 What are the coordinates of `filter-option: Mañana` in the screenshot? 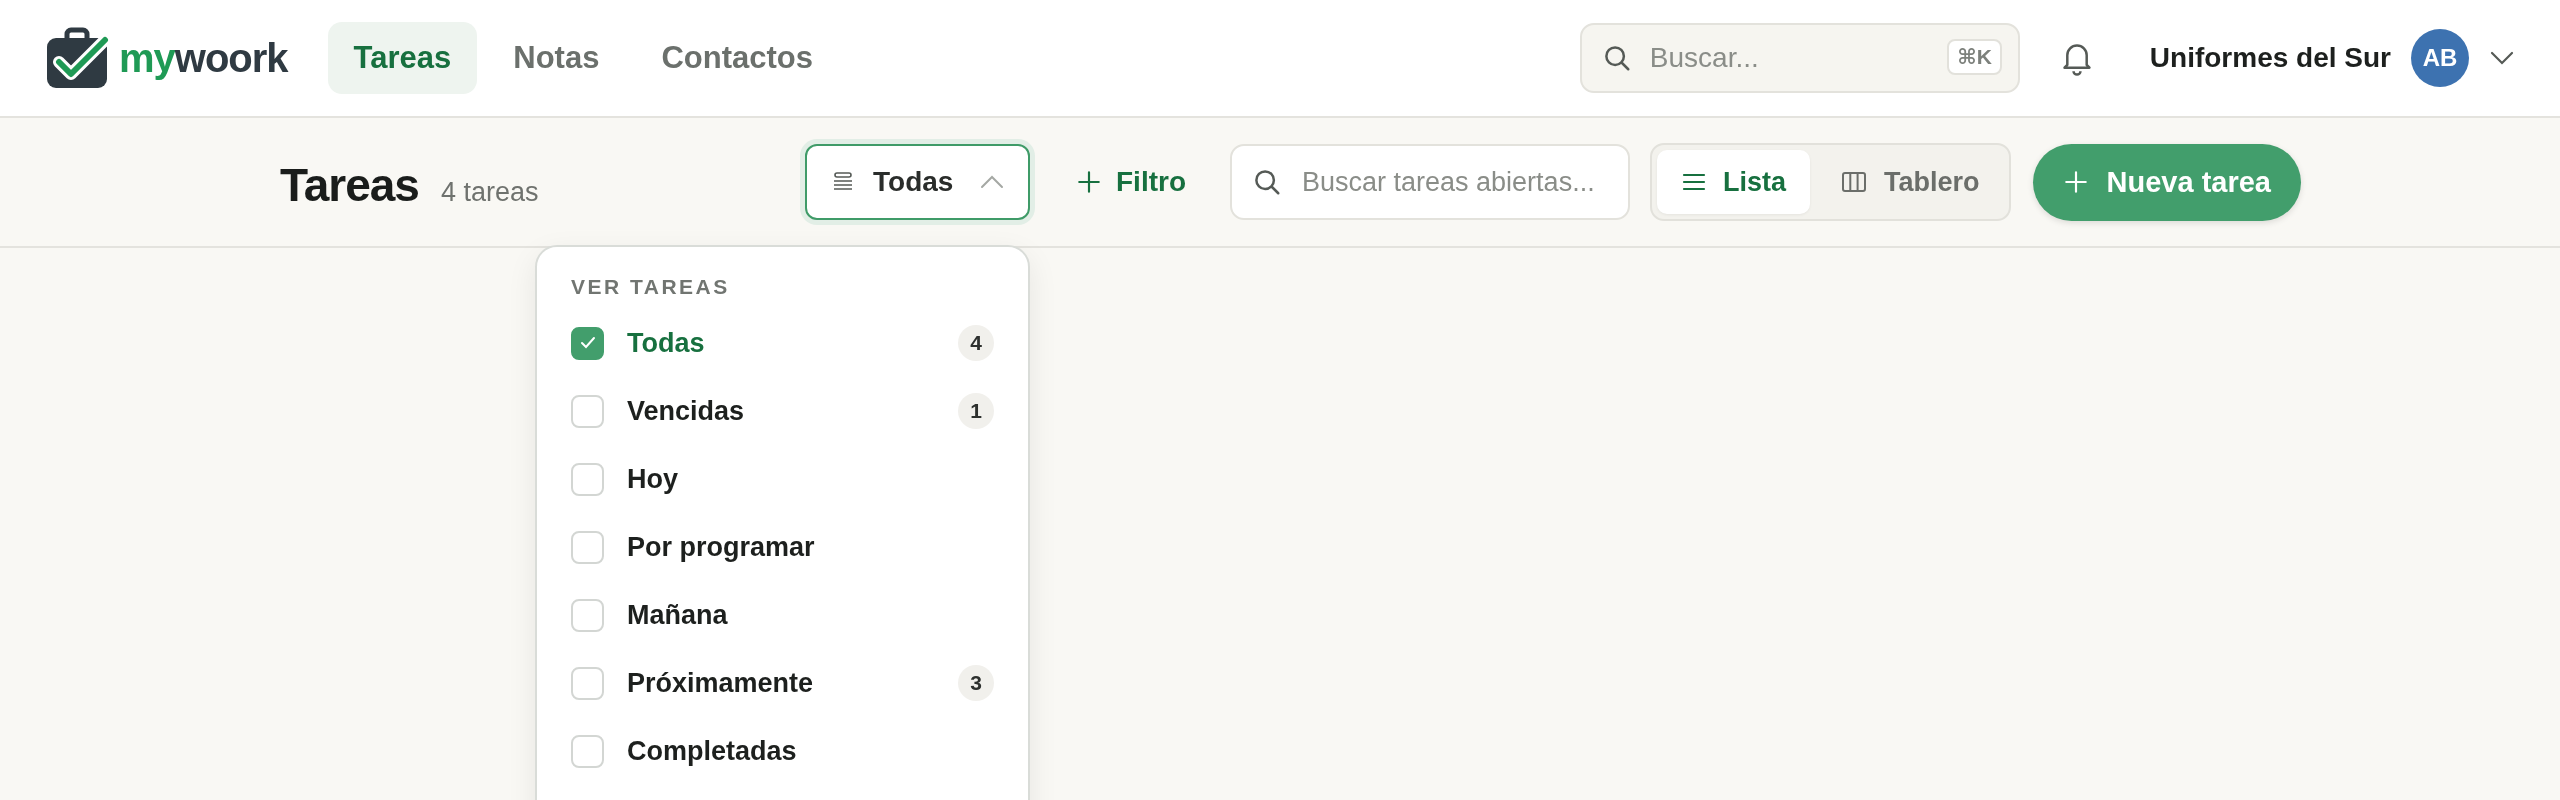 It's located at (782, 615).